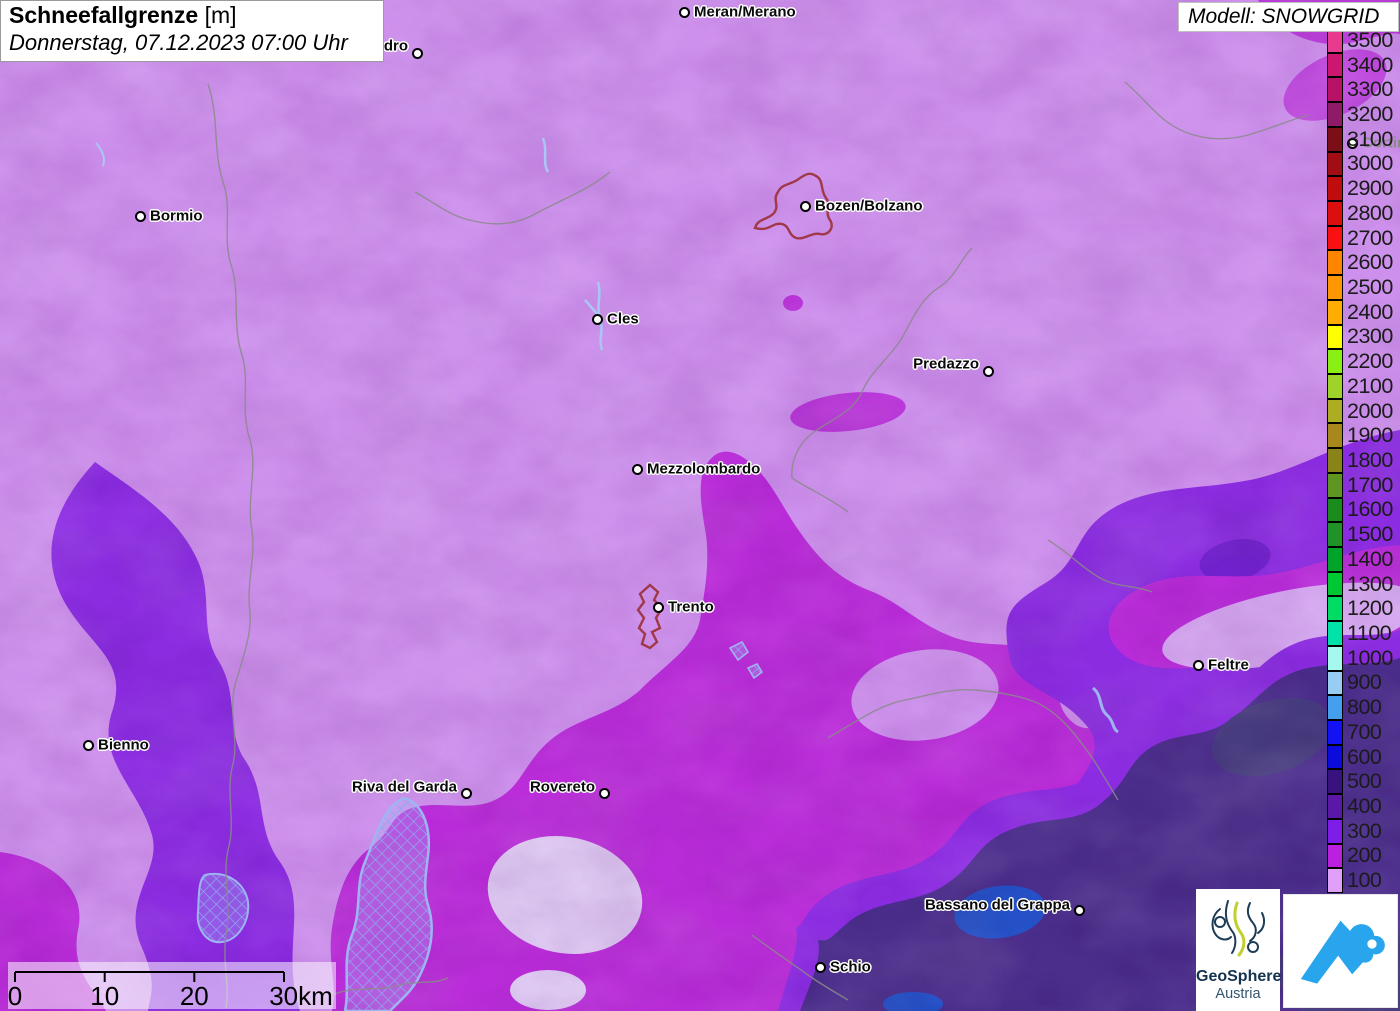 The image size is (1400, 1011). Describe the element at coordinates (745, 12) in the screenshot. I see `city-label: Meran/Merano` at that location.